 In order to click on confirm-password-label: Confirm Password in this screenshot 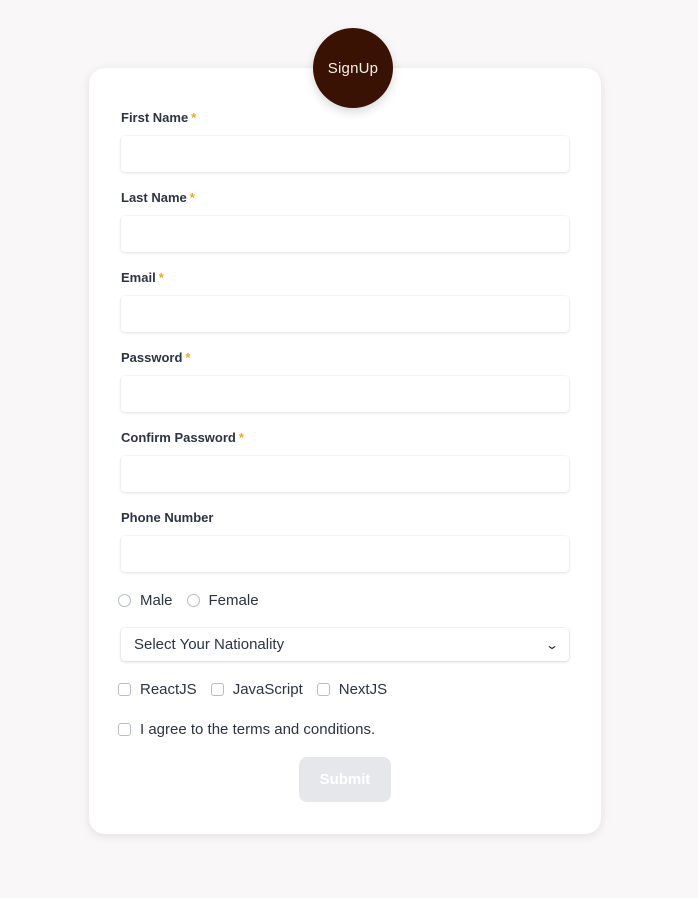, I will do `click(178, 437)`.